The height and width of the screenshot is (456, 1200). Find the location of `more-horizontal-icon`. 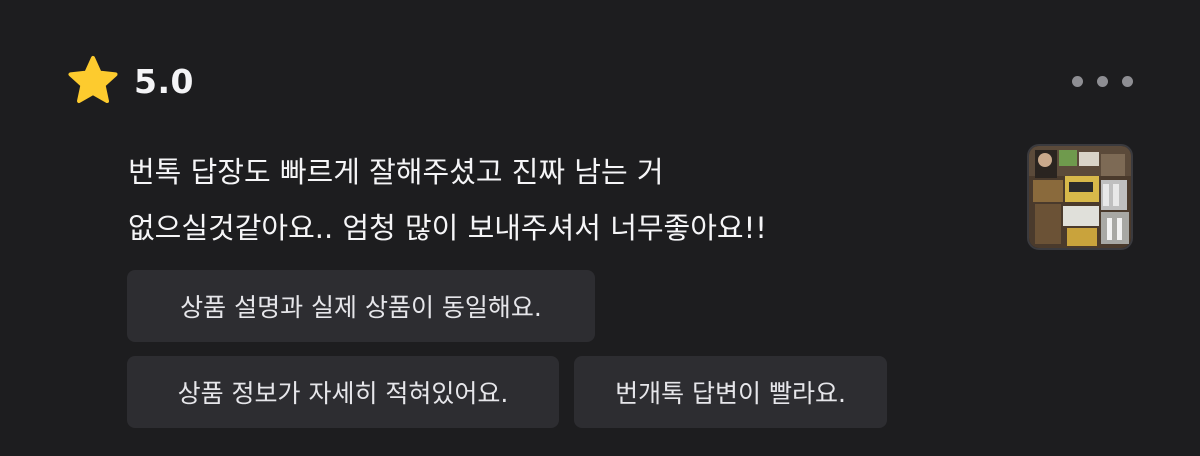

more-horizontal-icon is located at coordinates (1077, 81).